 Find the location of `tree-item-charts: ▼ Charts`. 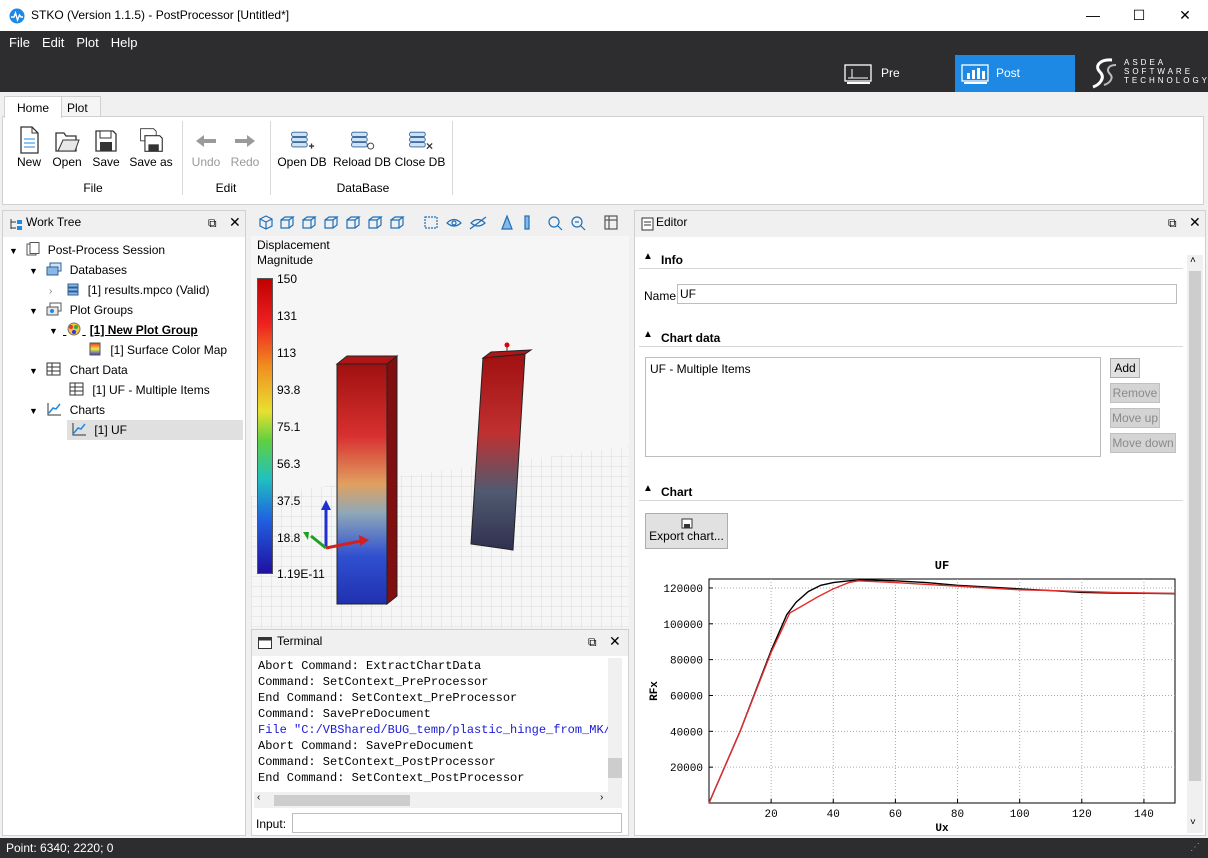

tree-item-charts: ▼ Charts is located at coordinates (67, 410).